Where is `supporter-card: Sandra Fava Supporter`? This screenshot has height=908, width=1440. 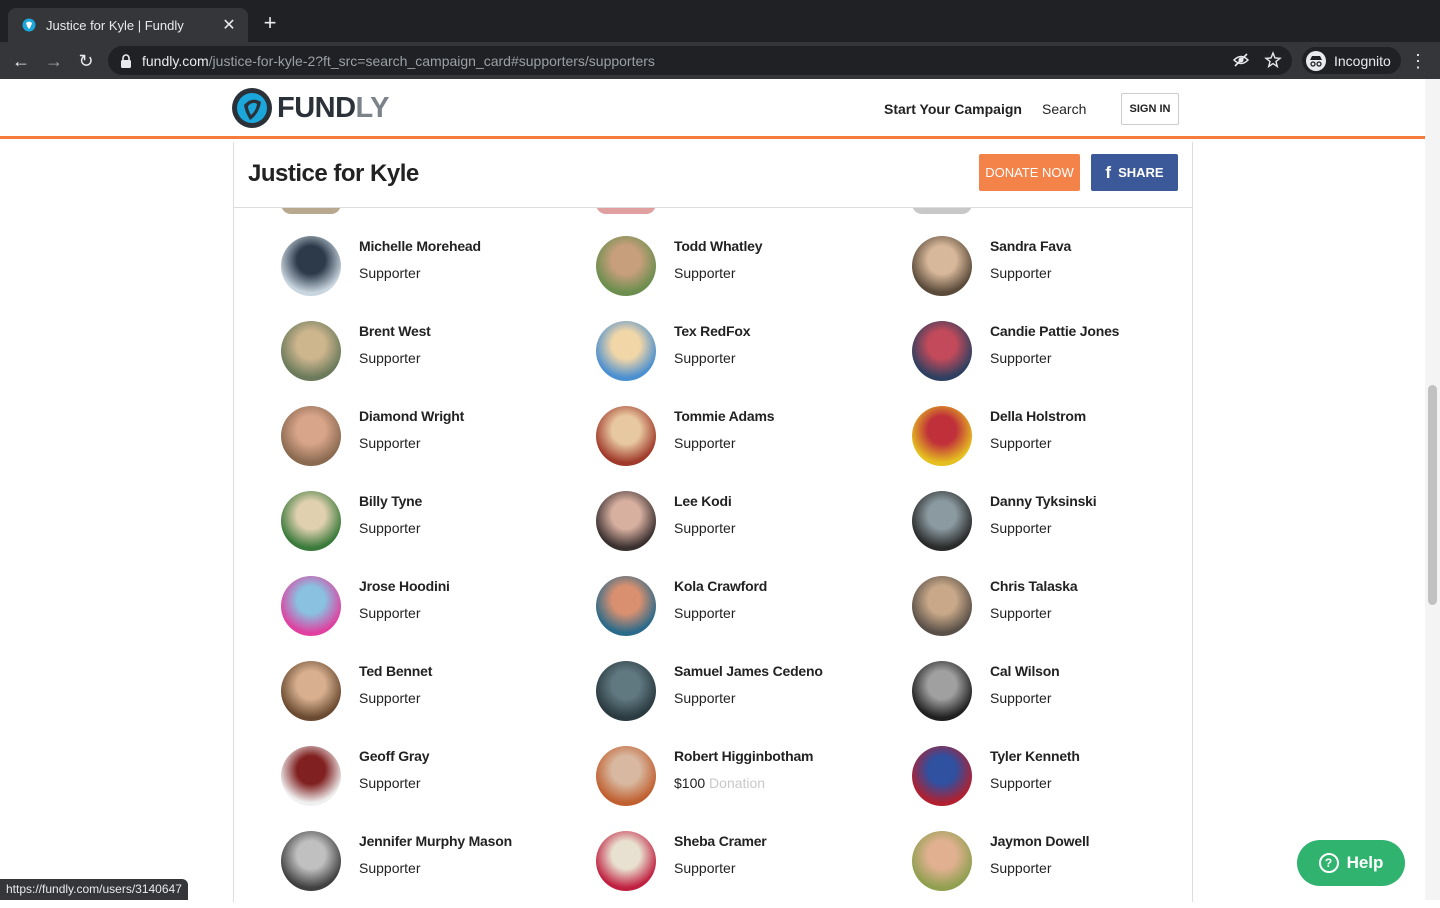
supporter-card: Sandra Fava Supporter is located at coordinates (1052, 271).